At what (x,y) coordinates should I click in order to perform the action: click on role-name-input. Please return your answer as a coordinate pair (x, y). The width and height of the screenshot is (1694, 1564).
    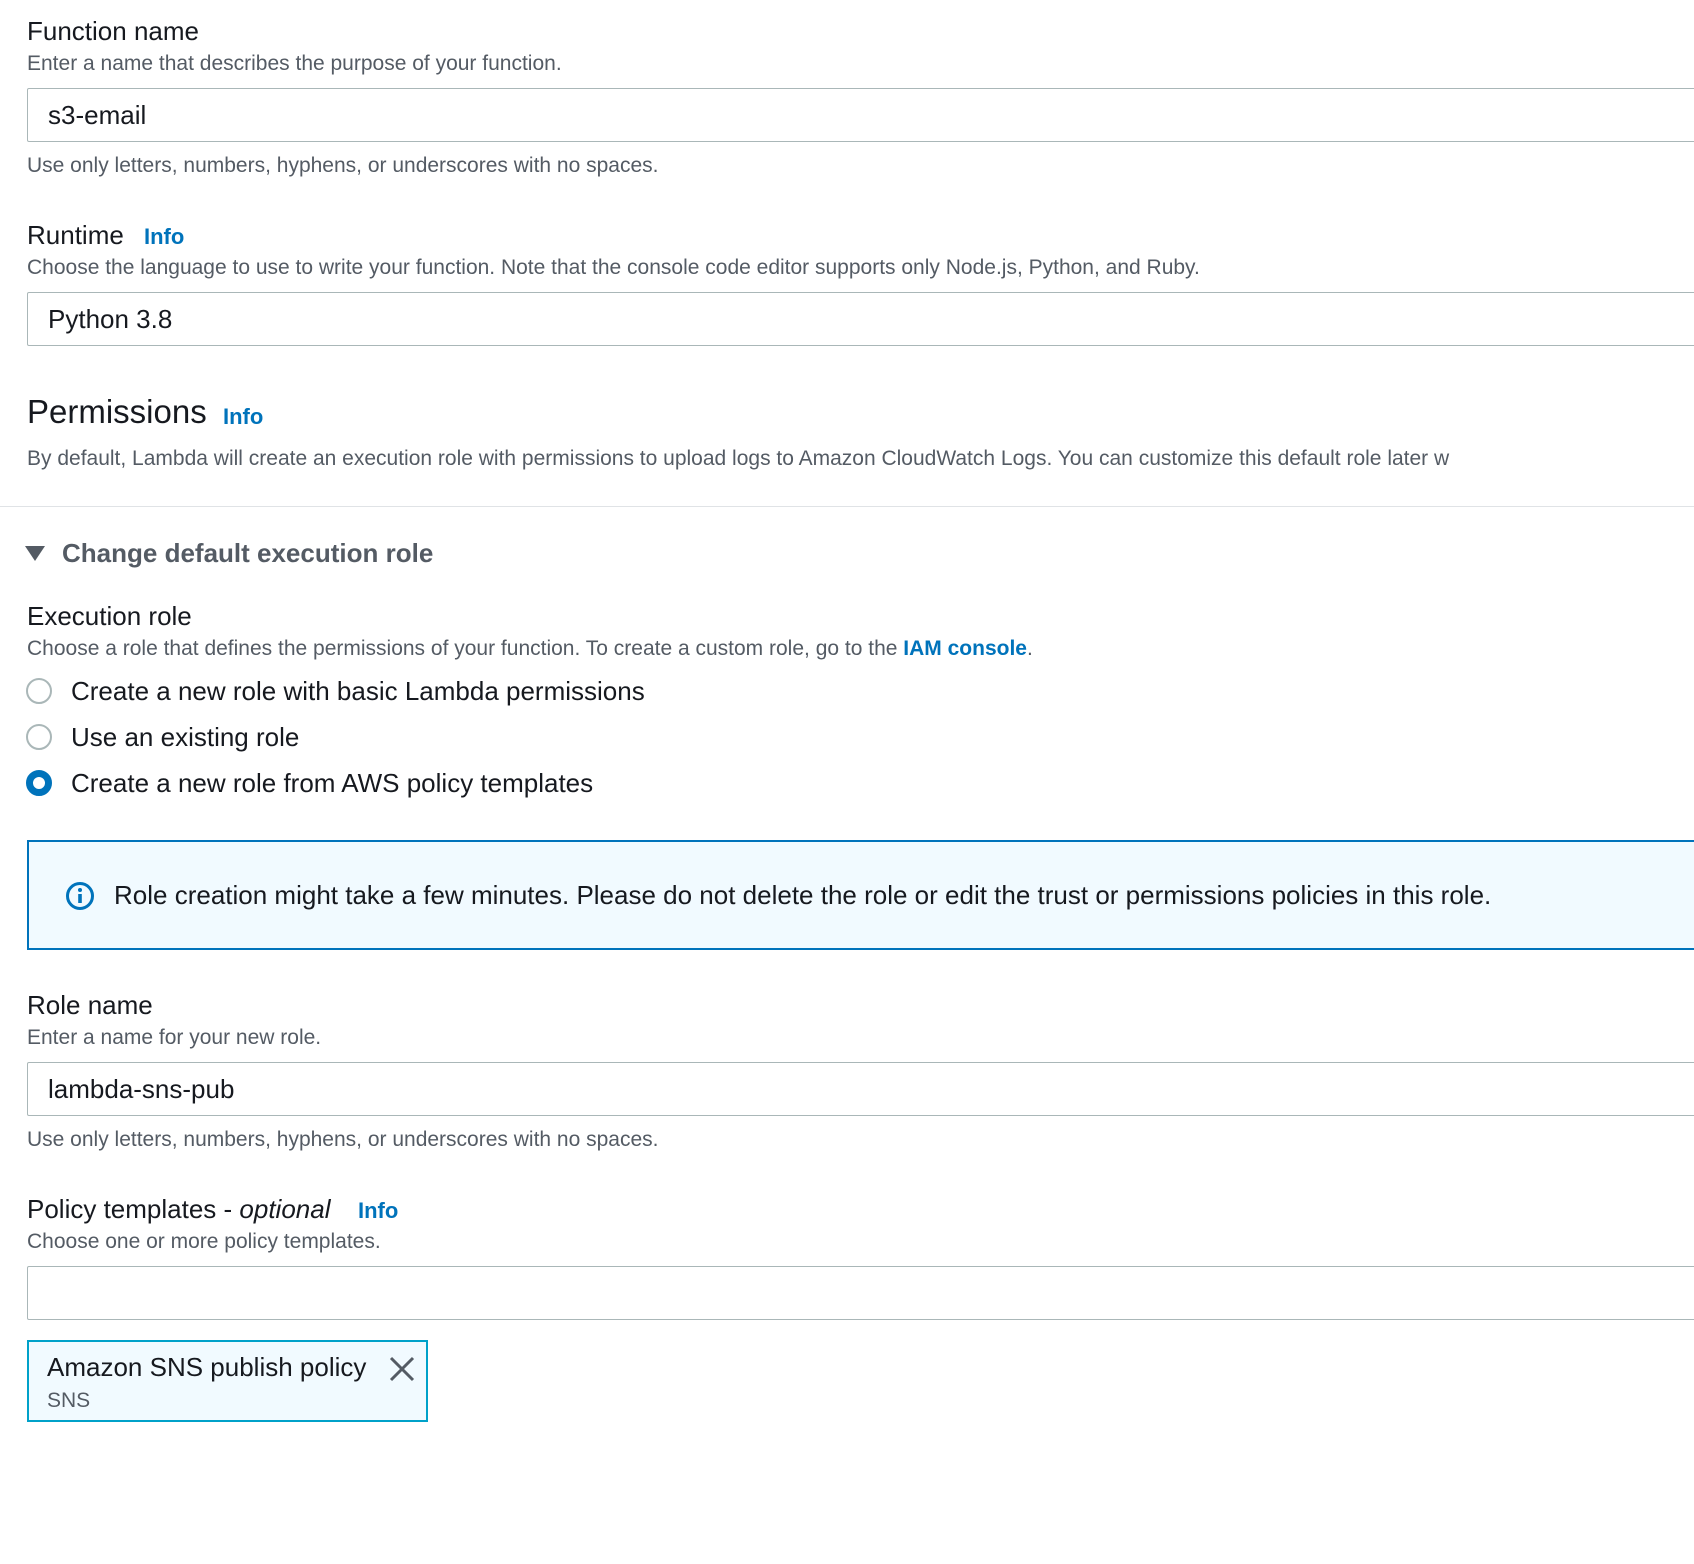
    Looking at the image, I should click on (860, 1089).